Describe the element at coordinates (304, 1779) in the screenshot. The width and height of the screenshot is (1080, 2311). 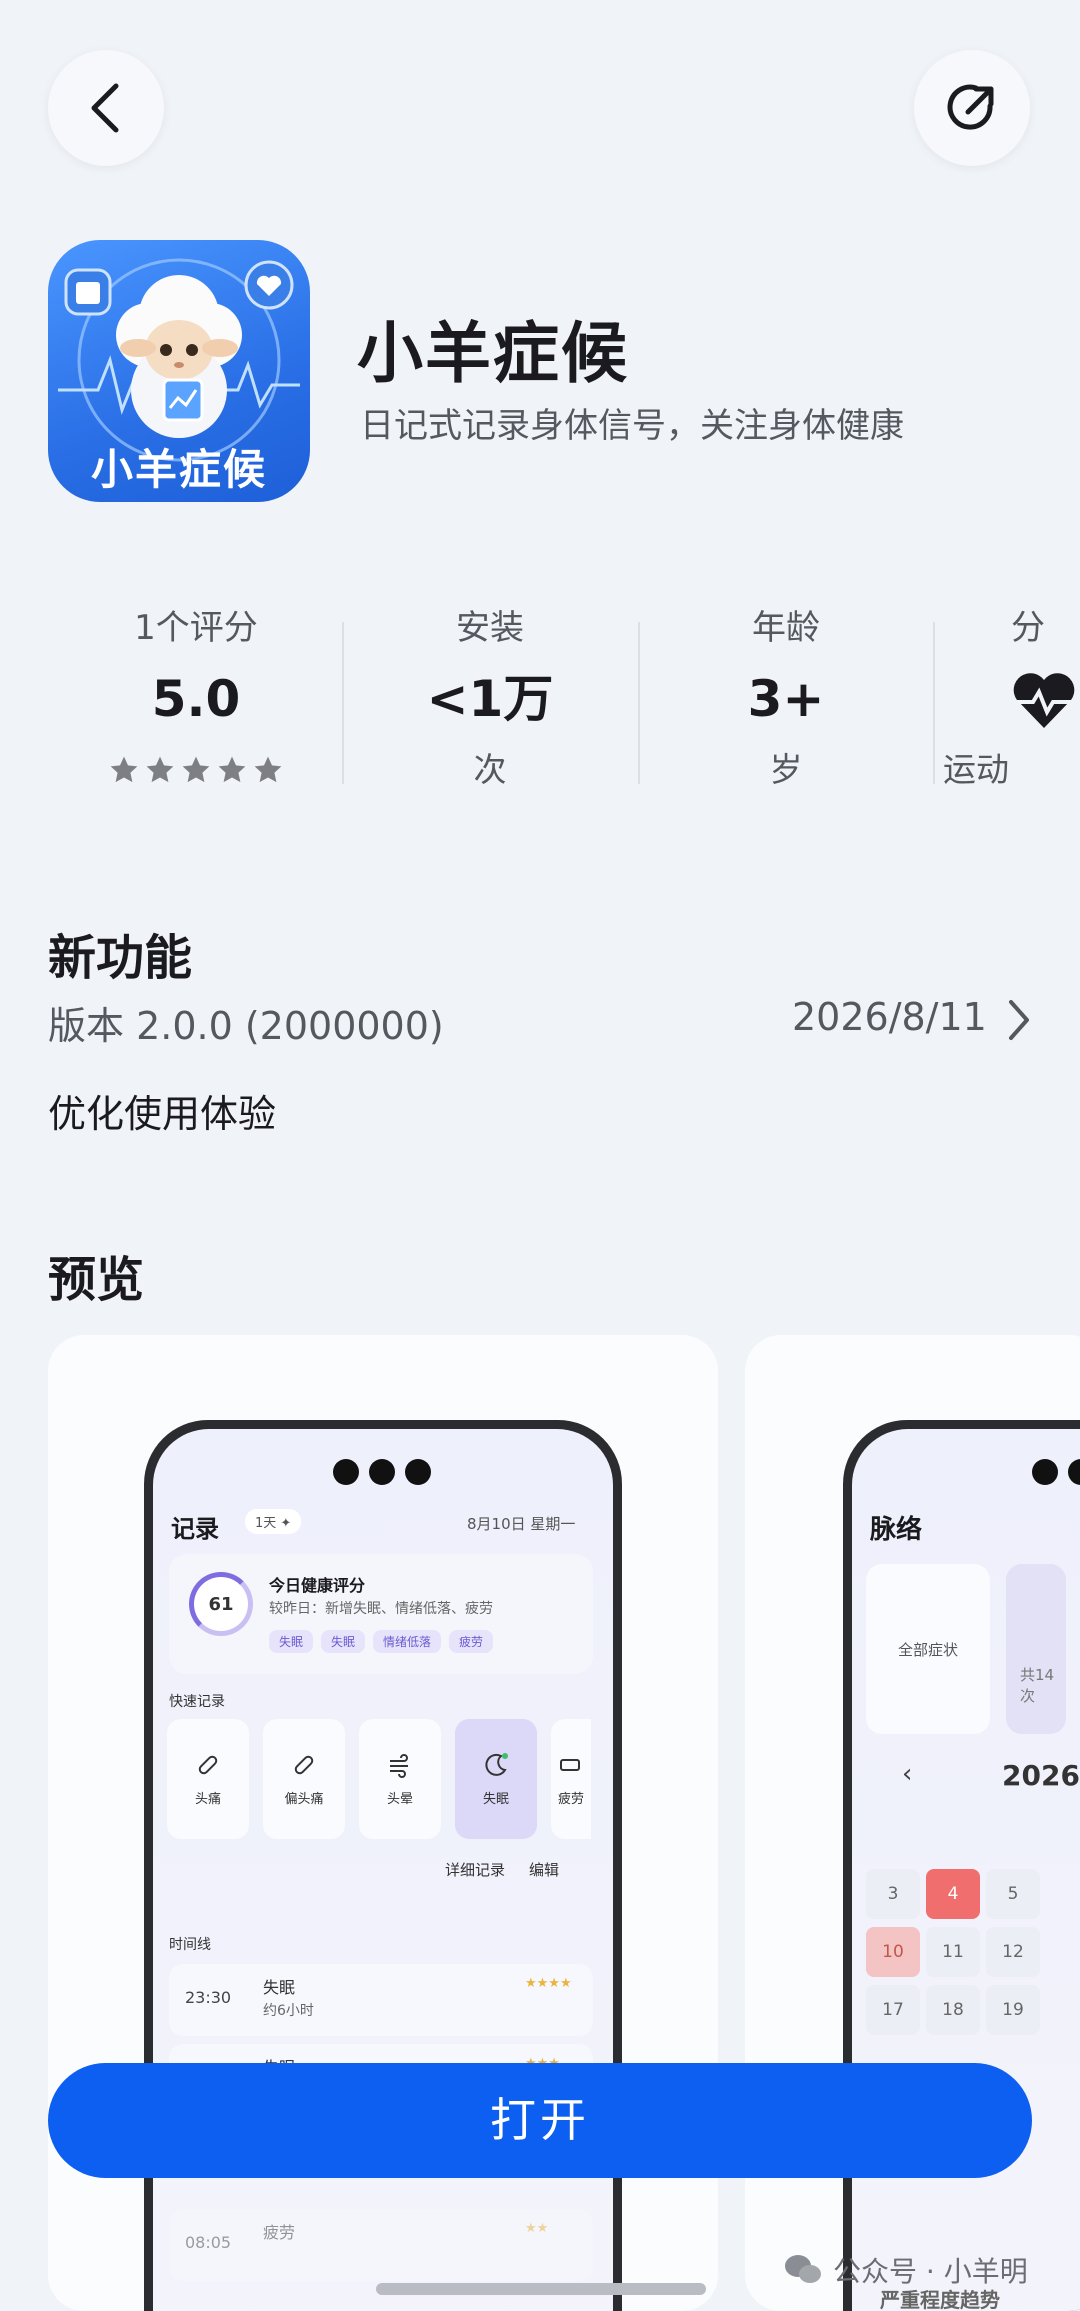
I see `quick-item: 偏头痛` at that location.